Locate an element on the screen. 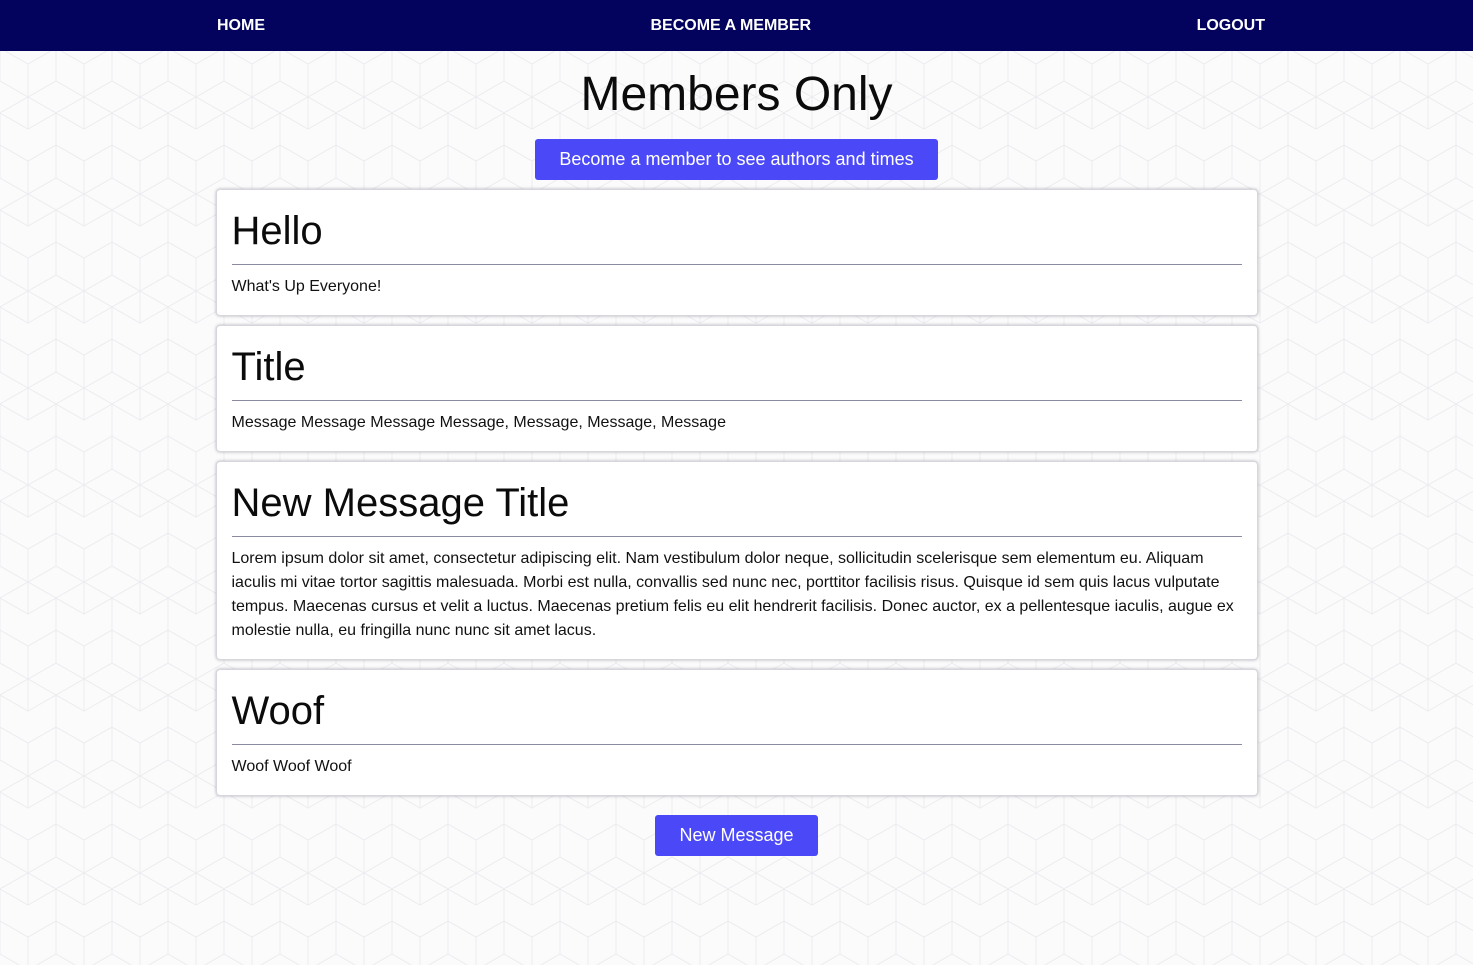  message-title: Woof is located at coordinates (736, 716).